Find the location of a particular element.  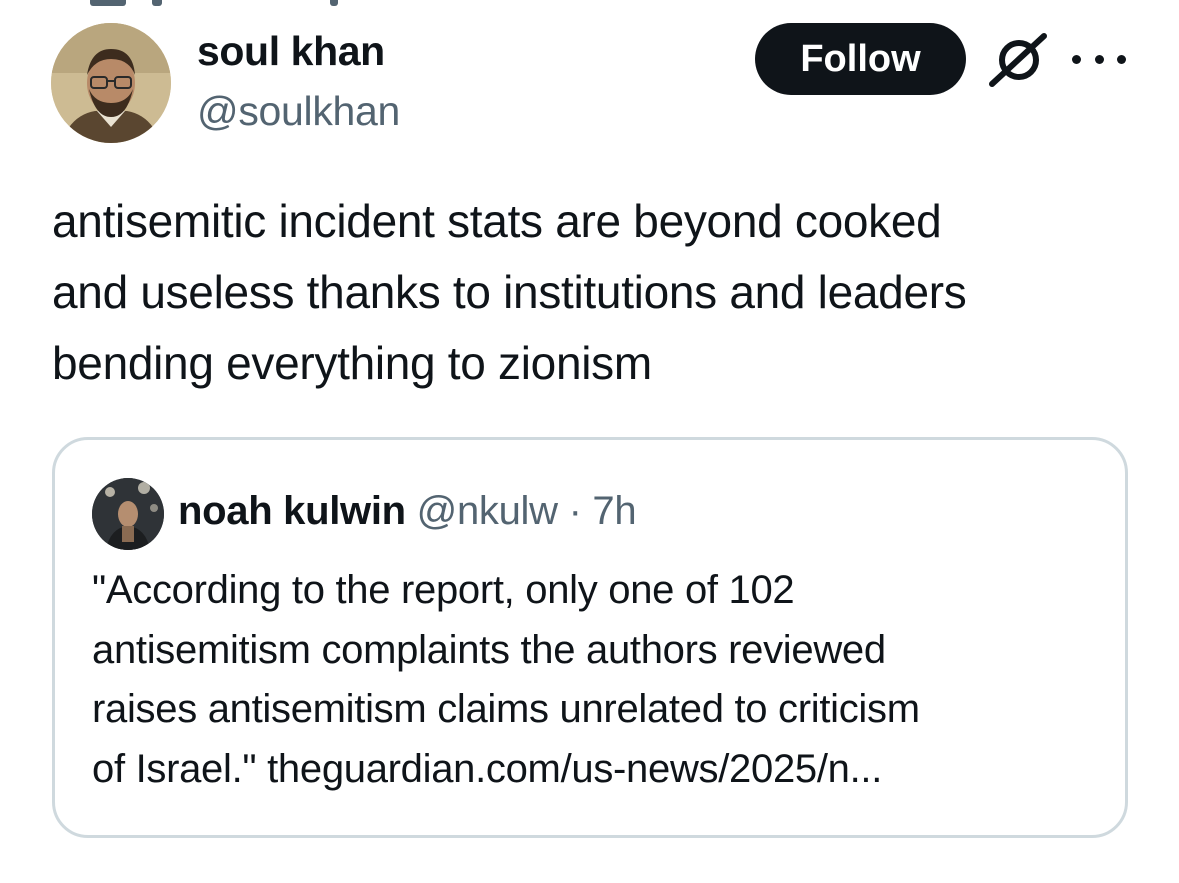

post-text-line: bending everything to zionism is located at coordinates (352, 363).